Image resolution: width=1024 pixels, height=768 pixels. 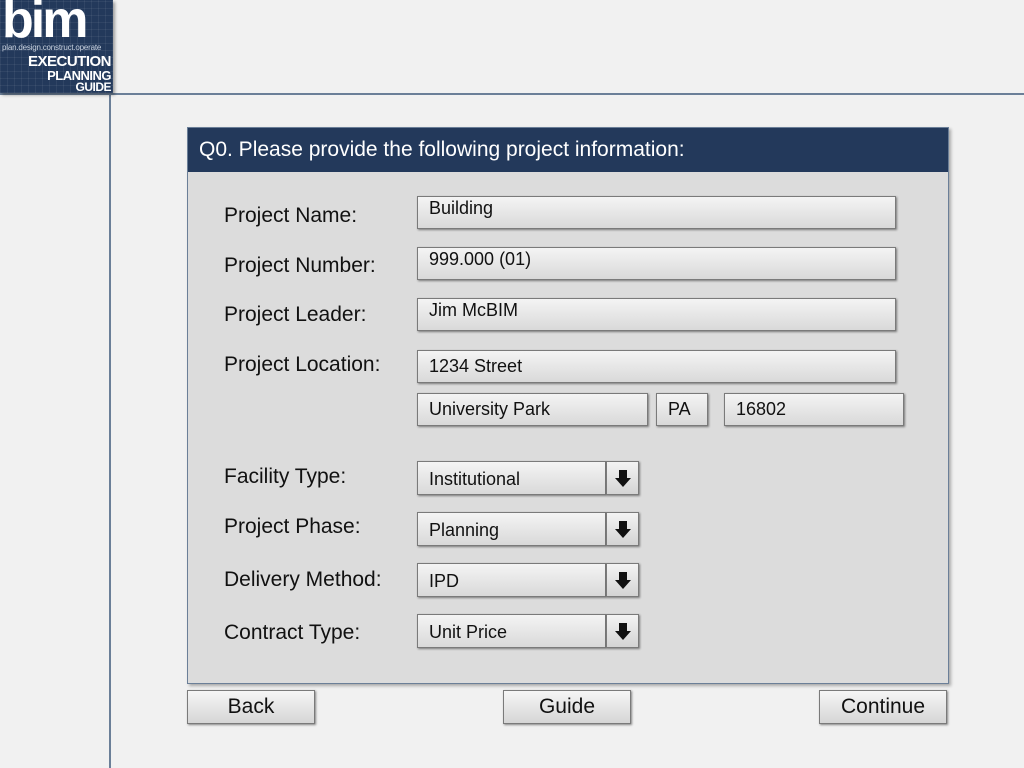 I want to click on contract-type-value: Unit Price, so click(x=511, y=631).